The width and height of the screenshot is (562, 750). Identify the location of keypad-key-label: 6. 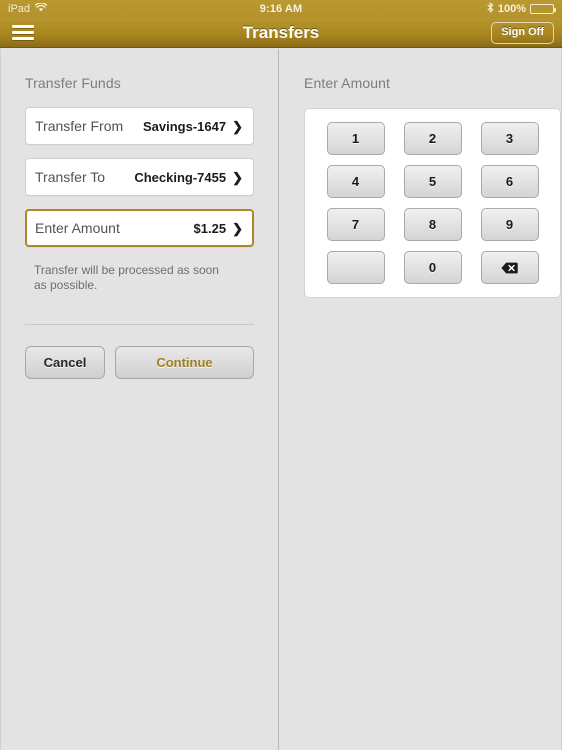
(509, 181).